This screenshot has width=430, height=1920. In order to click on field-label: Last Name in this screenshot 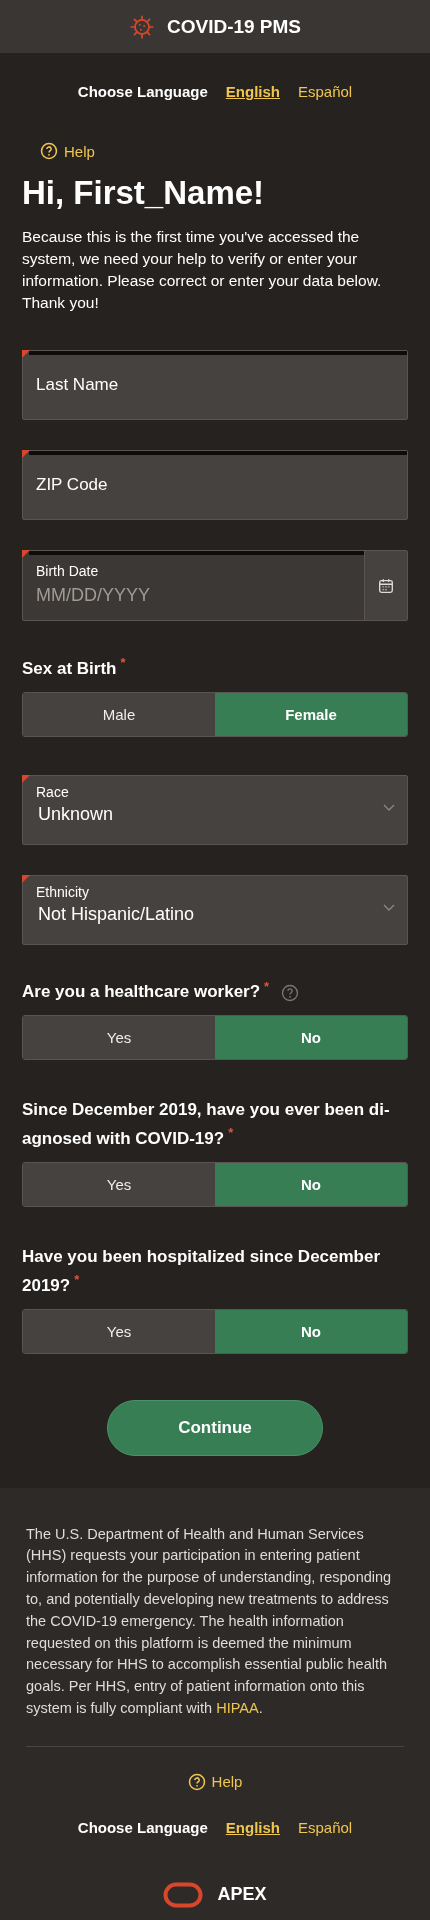, I will do `click(77, 385)`.